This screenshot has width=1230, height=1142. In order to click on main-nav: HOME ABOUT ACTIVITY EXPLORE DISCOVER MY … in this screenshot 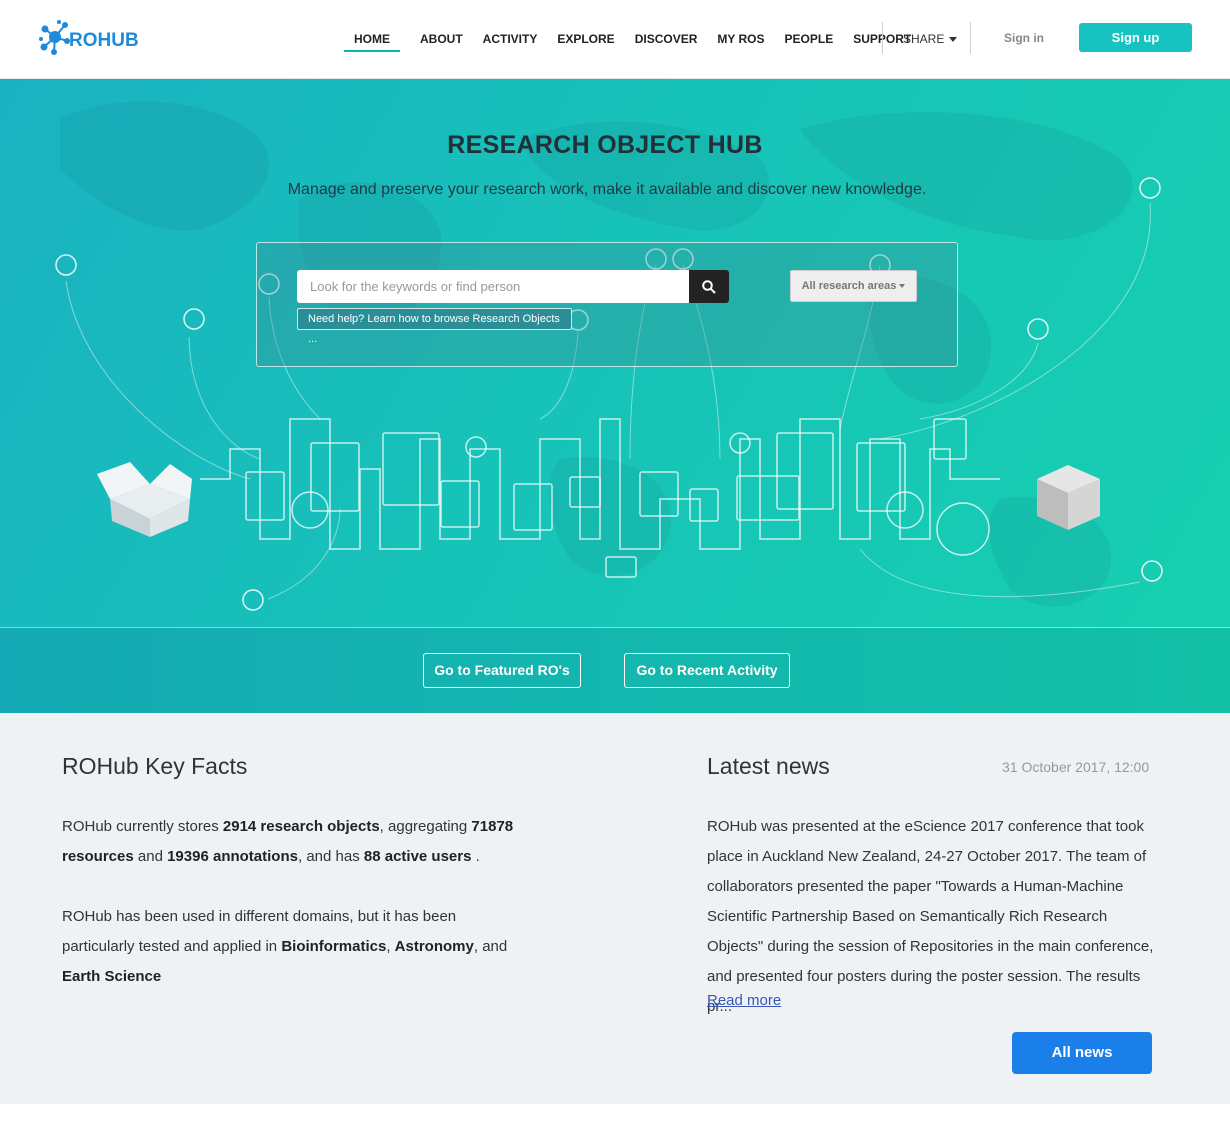, I will do `click(637, 39)`.